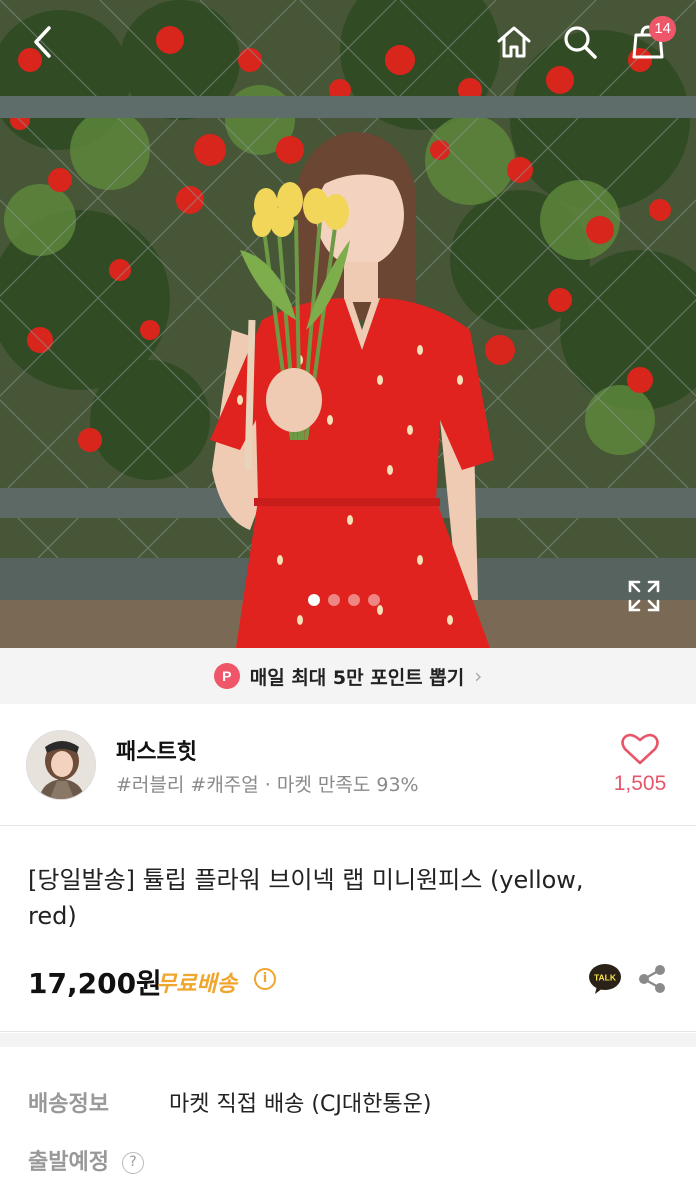  What do you see at coordinates (640, 749) in the screenshot?
I see `heart-icon` at bounding box center [640, 749].